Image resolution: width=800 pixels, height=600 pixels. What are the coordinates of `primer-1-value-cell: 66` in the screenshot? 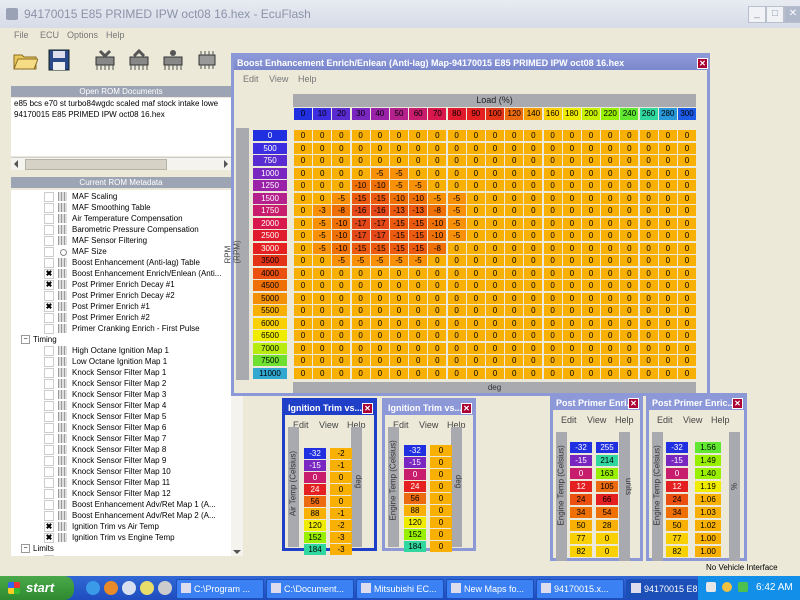 It's located at (607, 499).